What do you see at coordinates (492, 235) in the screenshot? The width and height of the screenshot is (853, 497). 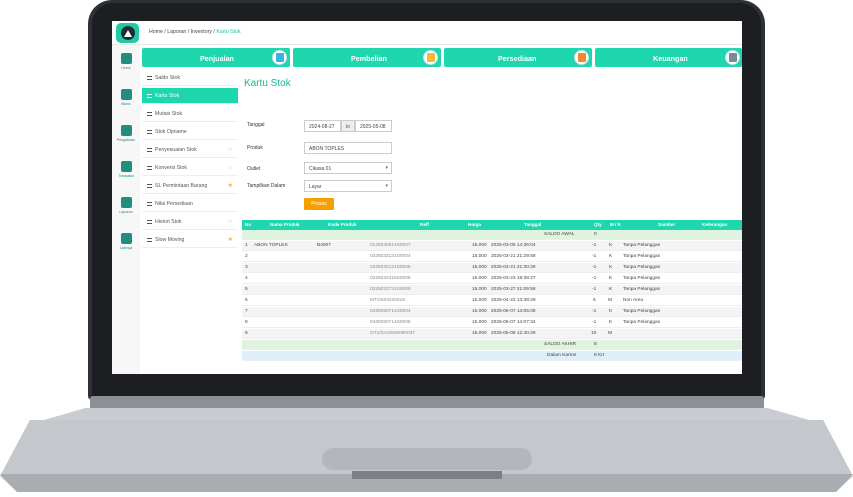 I see `saldo-awal-row: SALDO AWAL 0` at bounding box center [492, 235].